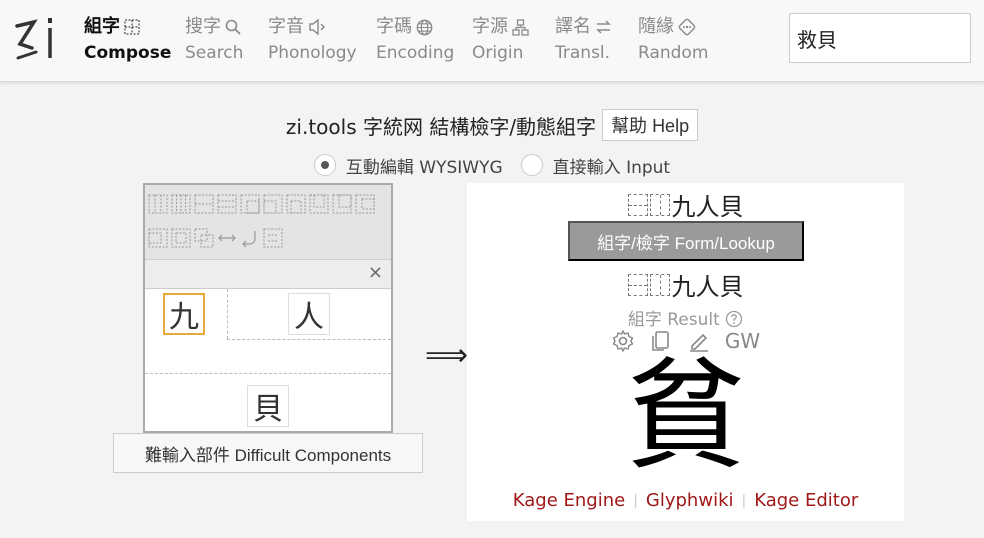  Describe the element at coordinates (309, 314) in the screenshot. I see `component-ren: 人` at that location.